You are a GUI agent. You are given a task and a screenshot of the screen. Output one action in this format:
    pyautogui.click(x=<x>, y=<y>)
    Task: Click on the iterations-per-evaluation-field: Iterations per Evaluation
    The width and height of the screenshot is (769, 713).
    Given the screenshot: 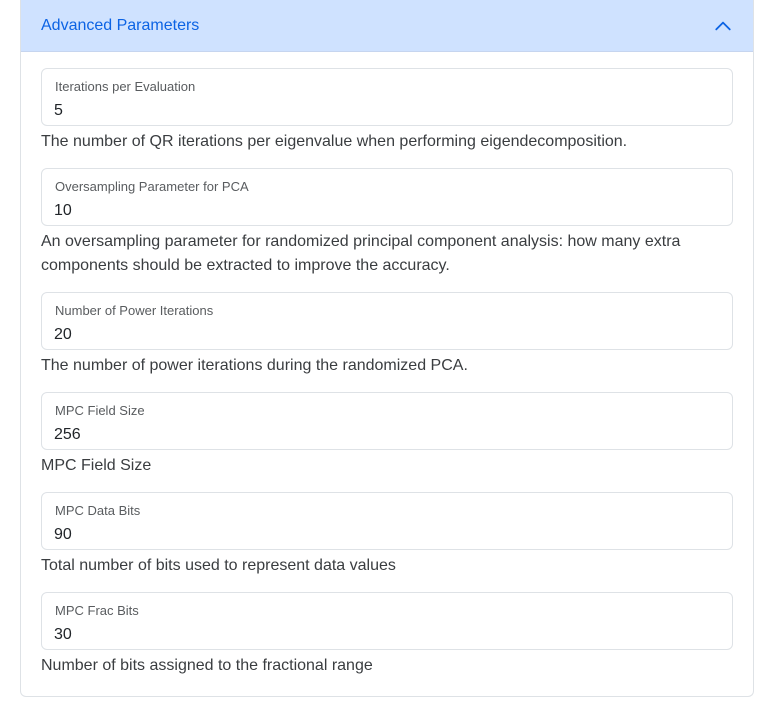 What is the action you would take?
    pyautogui.click(x=387, y=97)
    